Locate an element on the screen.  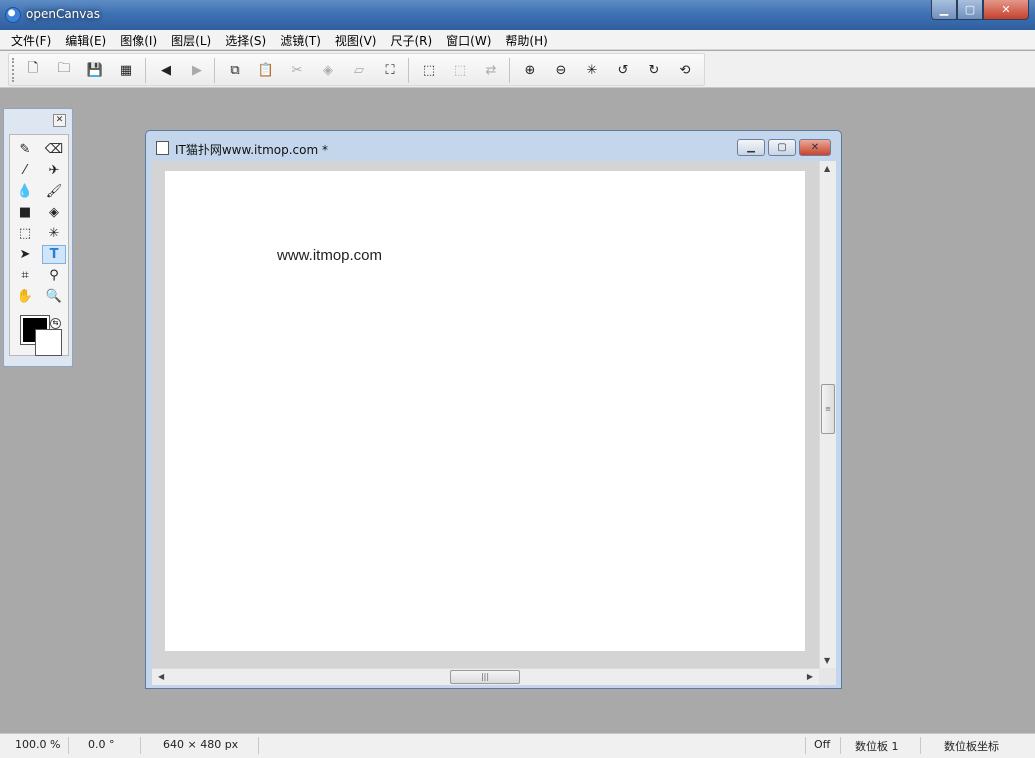
menu-file: 文件(F) is located at coordinates (31, 40).